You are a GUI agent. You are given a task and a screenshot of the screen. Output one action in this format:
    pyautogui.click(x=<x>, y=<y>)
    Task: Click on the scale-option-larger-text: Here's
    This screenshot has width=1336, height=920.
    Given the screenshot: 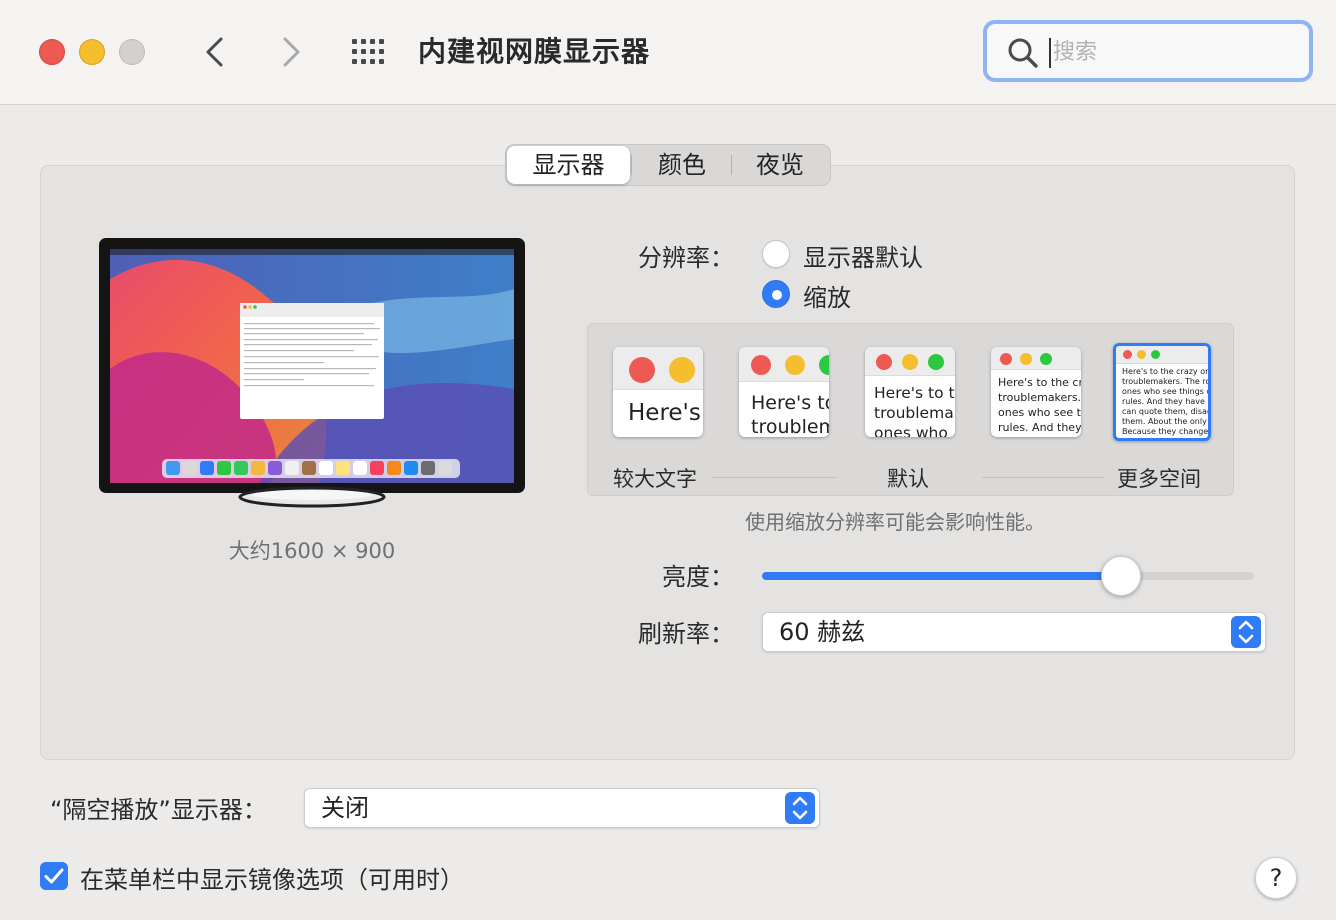 What is the action you would take?
    pyautogui.click(x=658, y=392)
    